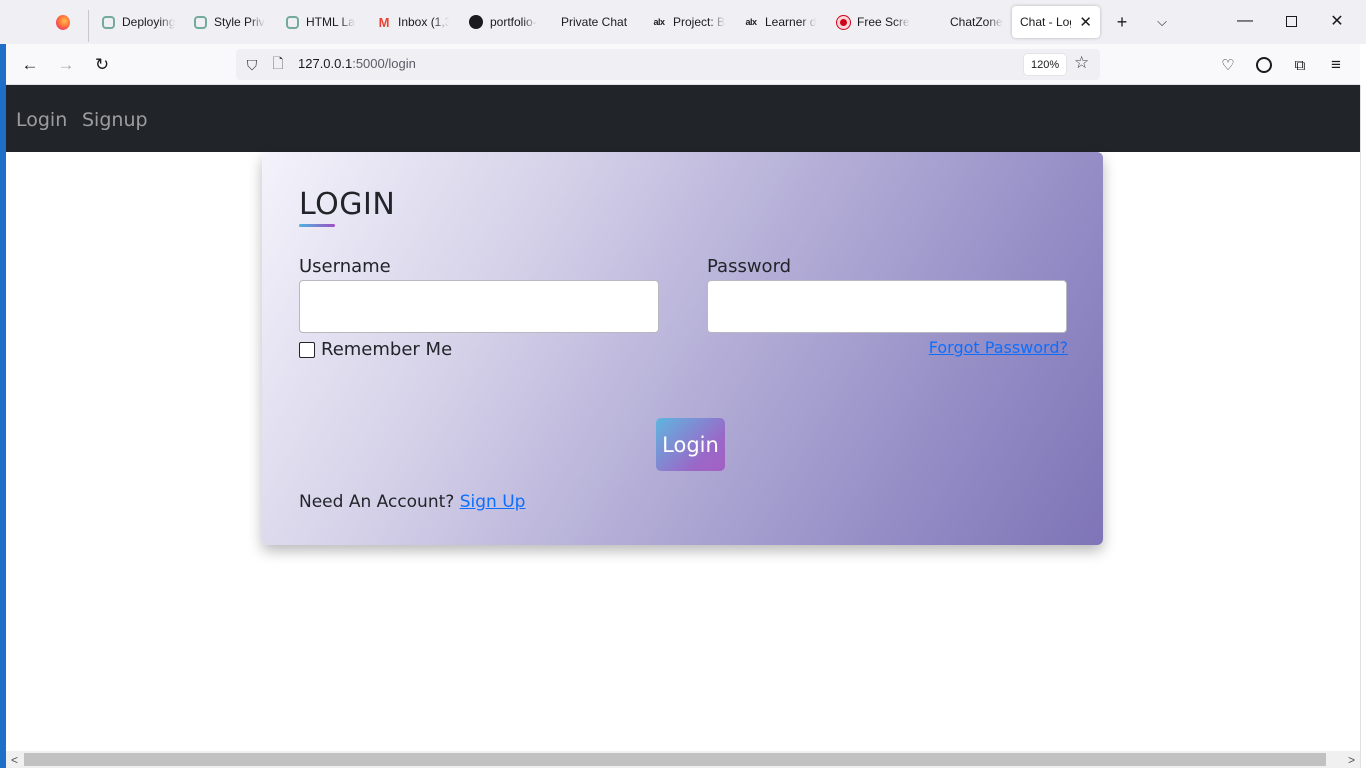 Image resolution: width=1366 pixels, height=768 pixels. I want to click on github-icon, so click(476, 22).